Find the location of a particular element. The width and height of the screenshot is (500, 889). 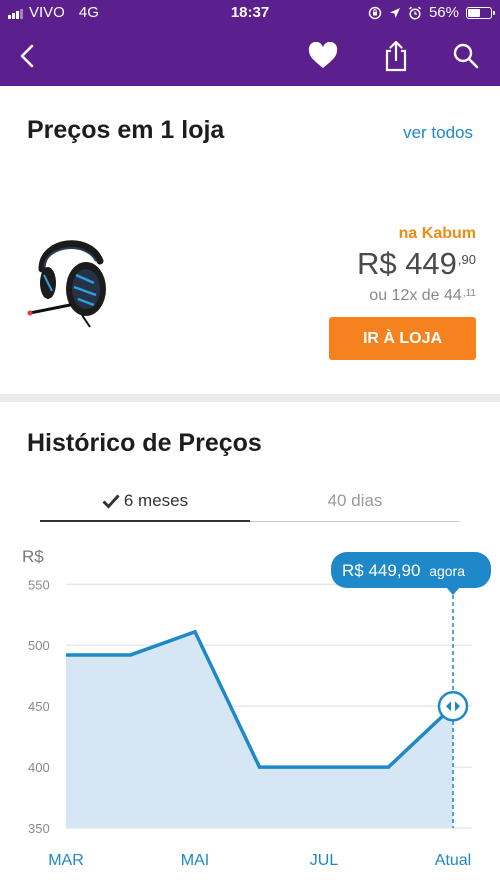

heart-icon is located at coordinates (323, 55).